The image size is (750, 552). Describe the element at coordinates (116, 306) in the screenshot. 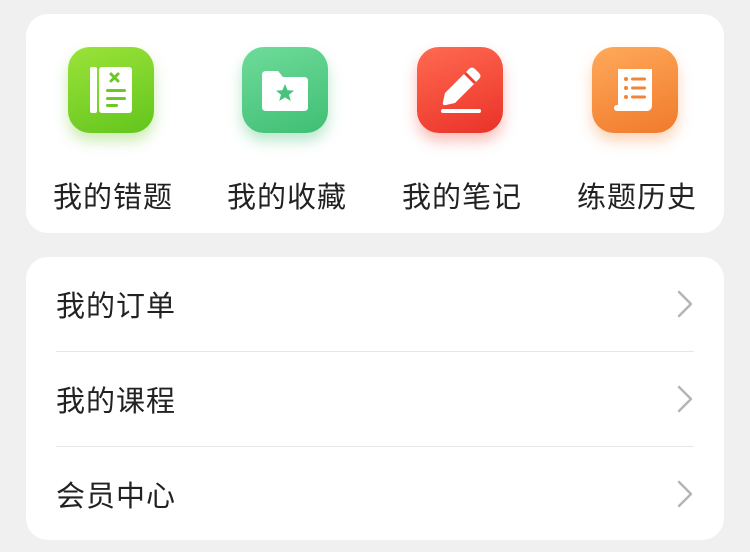

I see `menu-item-label: 我的订单` at that location.